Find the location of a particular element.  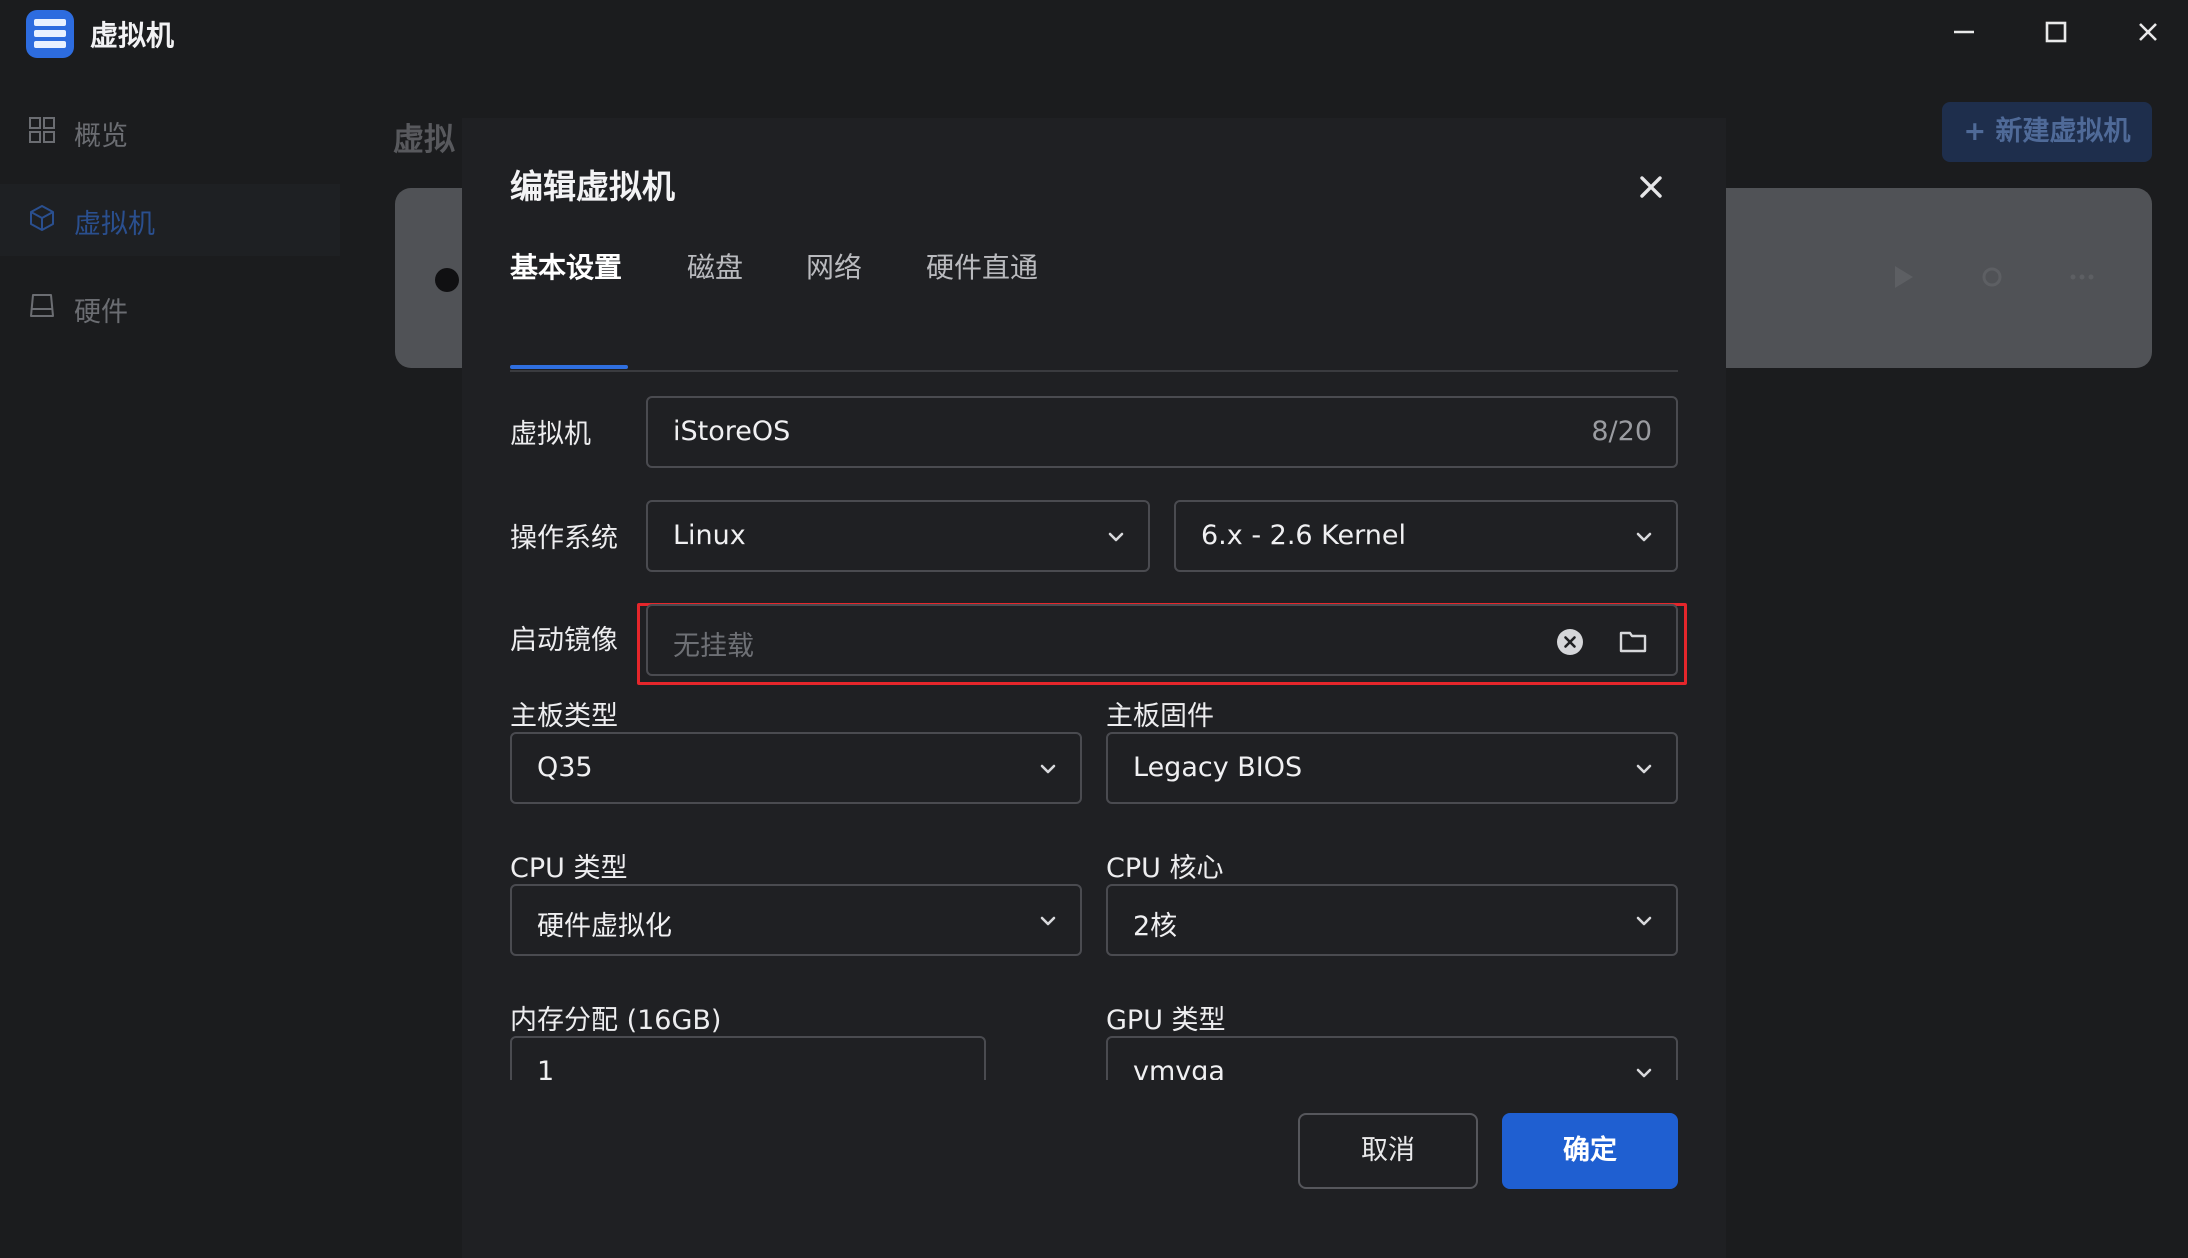

close-icon is located at coordinates (2148, 32).